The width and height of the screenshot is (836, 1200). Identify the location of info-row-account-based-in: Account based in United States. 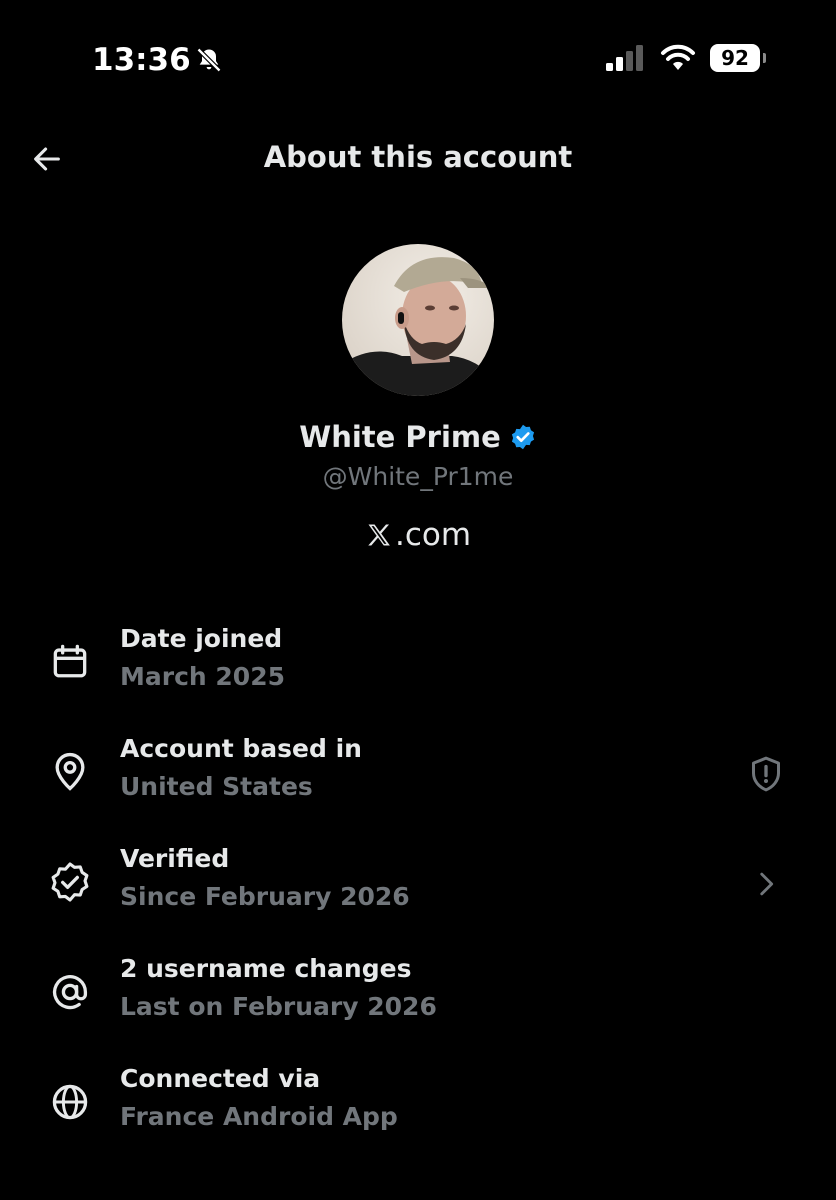
(418, 784).